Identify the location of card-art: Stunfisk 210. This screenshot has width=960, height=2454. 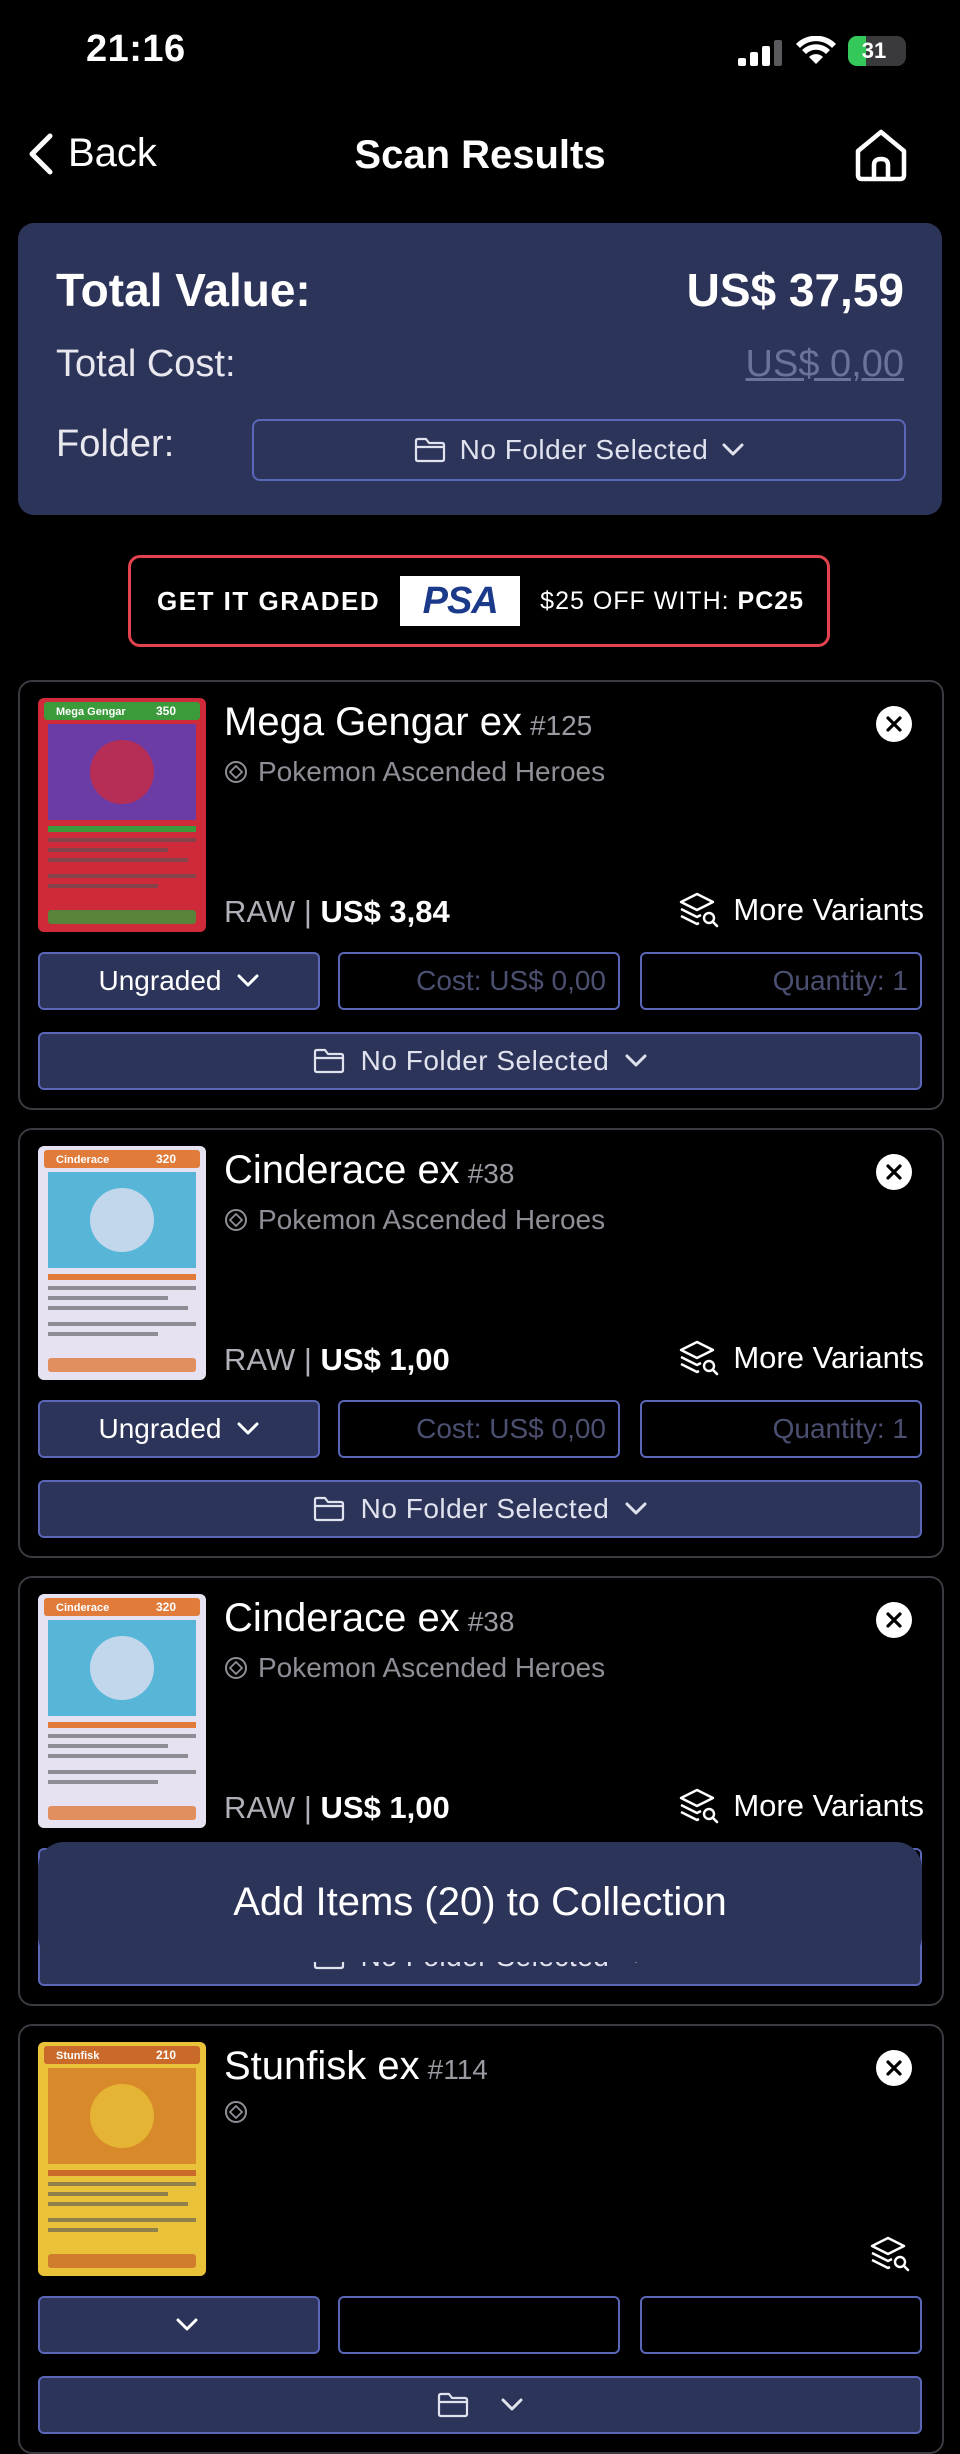
(122, 2159).